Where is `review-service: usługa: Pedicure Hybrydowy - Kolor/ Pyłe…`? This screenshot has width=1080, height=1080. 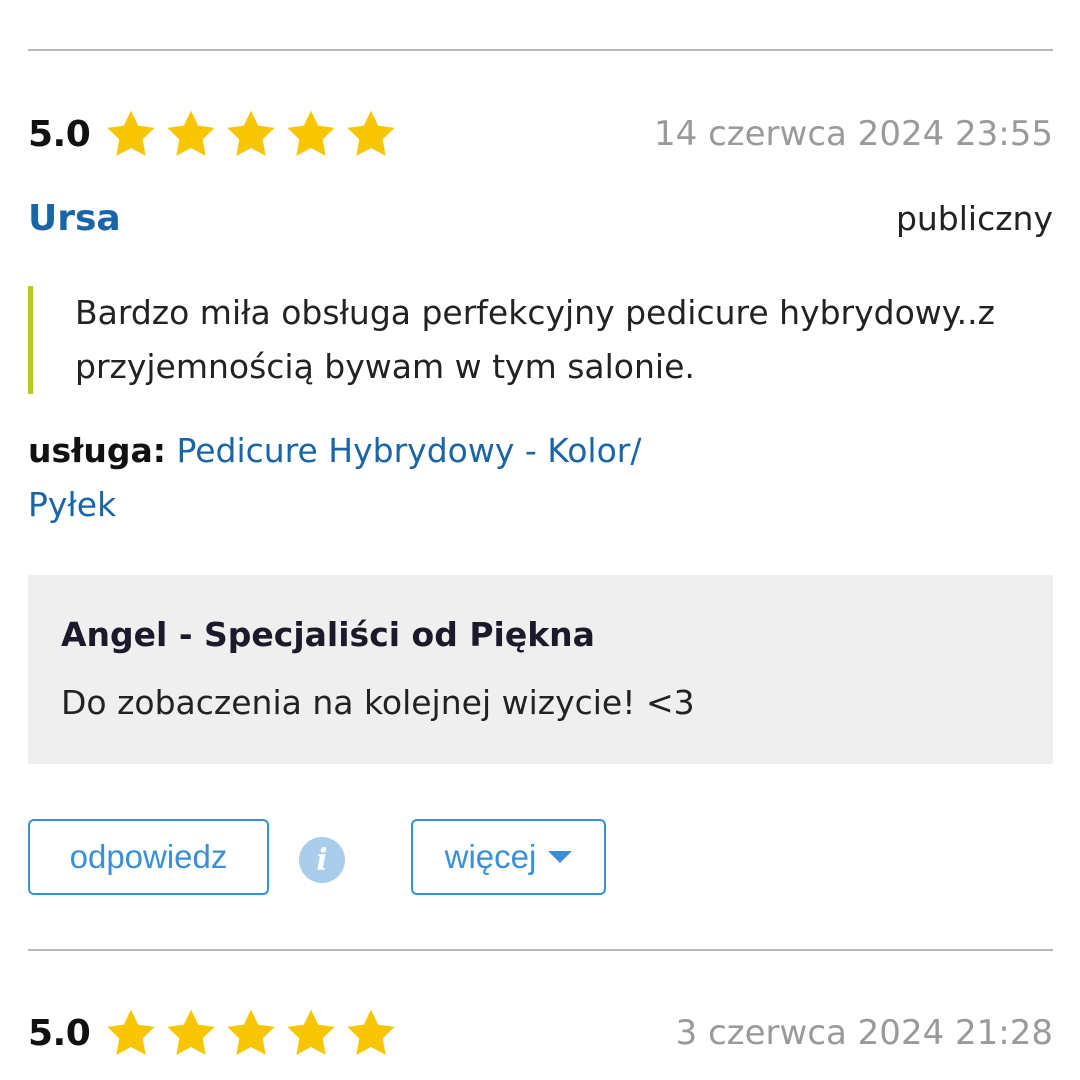 review-service: usługa: Pedicure Hybrydowy - Kolor/ Pyłe… is located at coordinates (348, 478).